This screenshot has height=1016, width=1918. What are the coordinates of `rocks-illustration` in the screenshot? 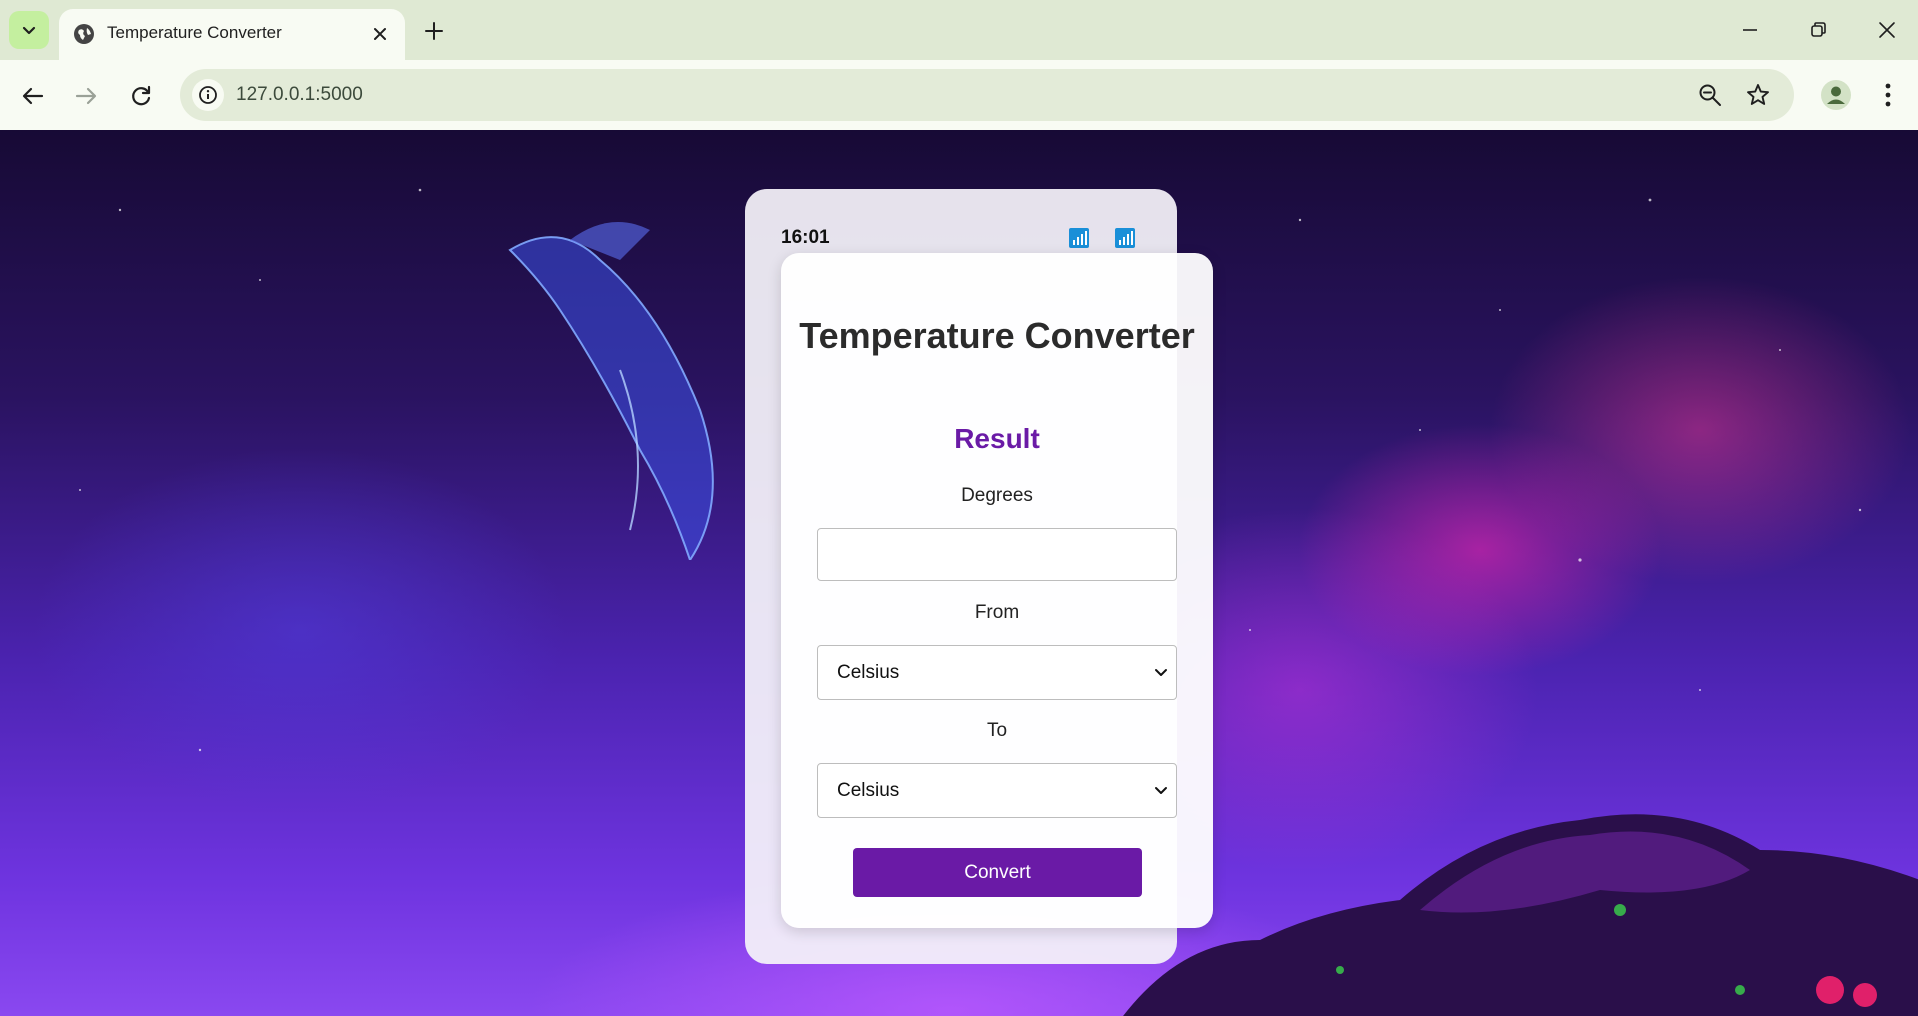 It's located at (1520, 915).